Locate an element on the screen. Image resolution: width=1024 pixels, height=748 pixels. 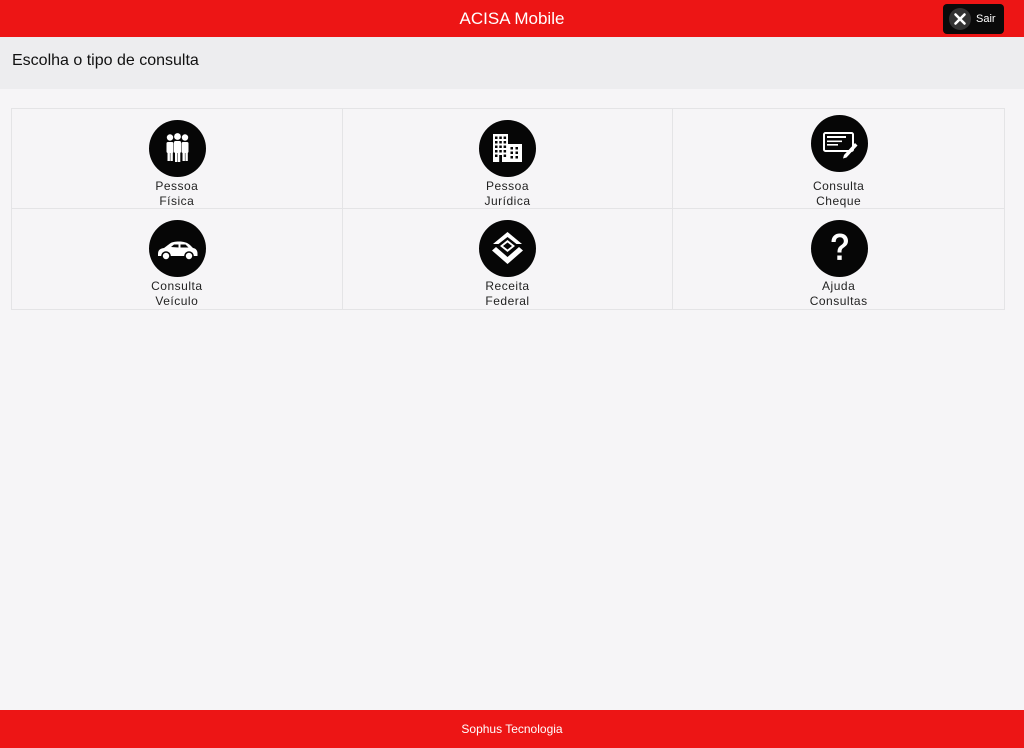
tile-pessoa-juridica: Pessoa Jurídica is located at coordinates (508, 159).